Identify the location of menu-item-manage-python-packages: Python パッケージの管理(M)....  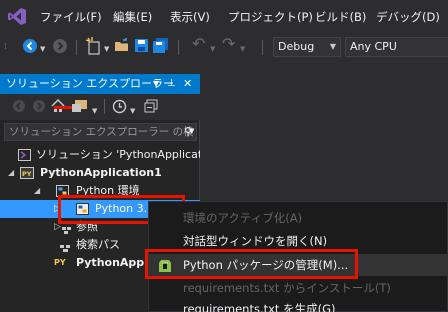
(298, 265).